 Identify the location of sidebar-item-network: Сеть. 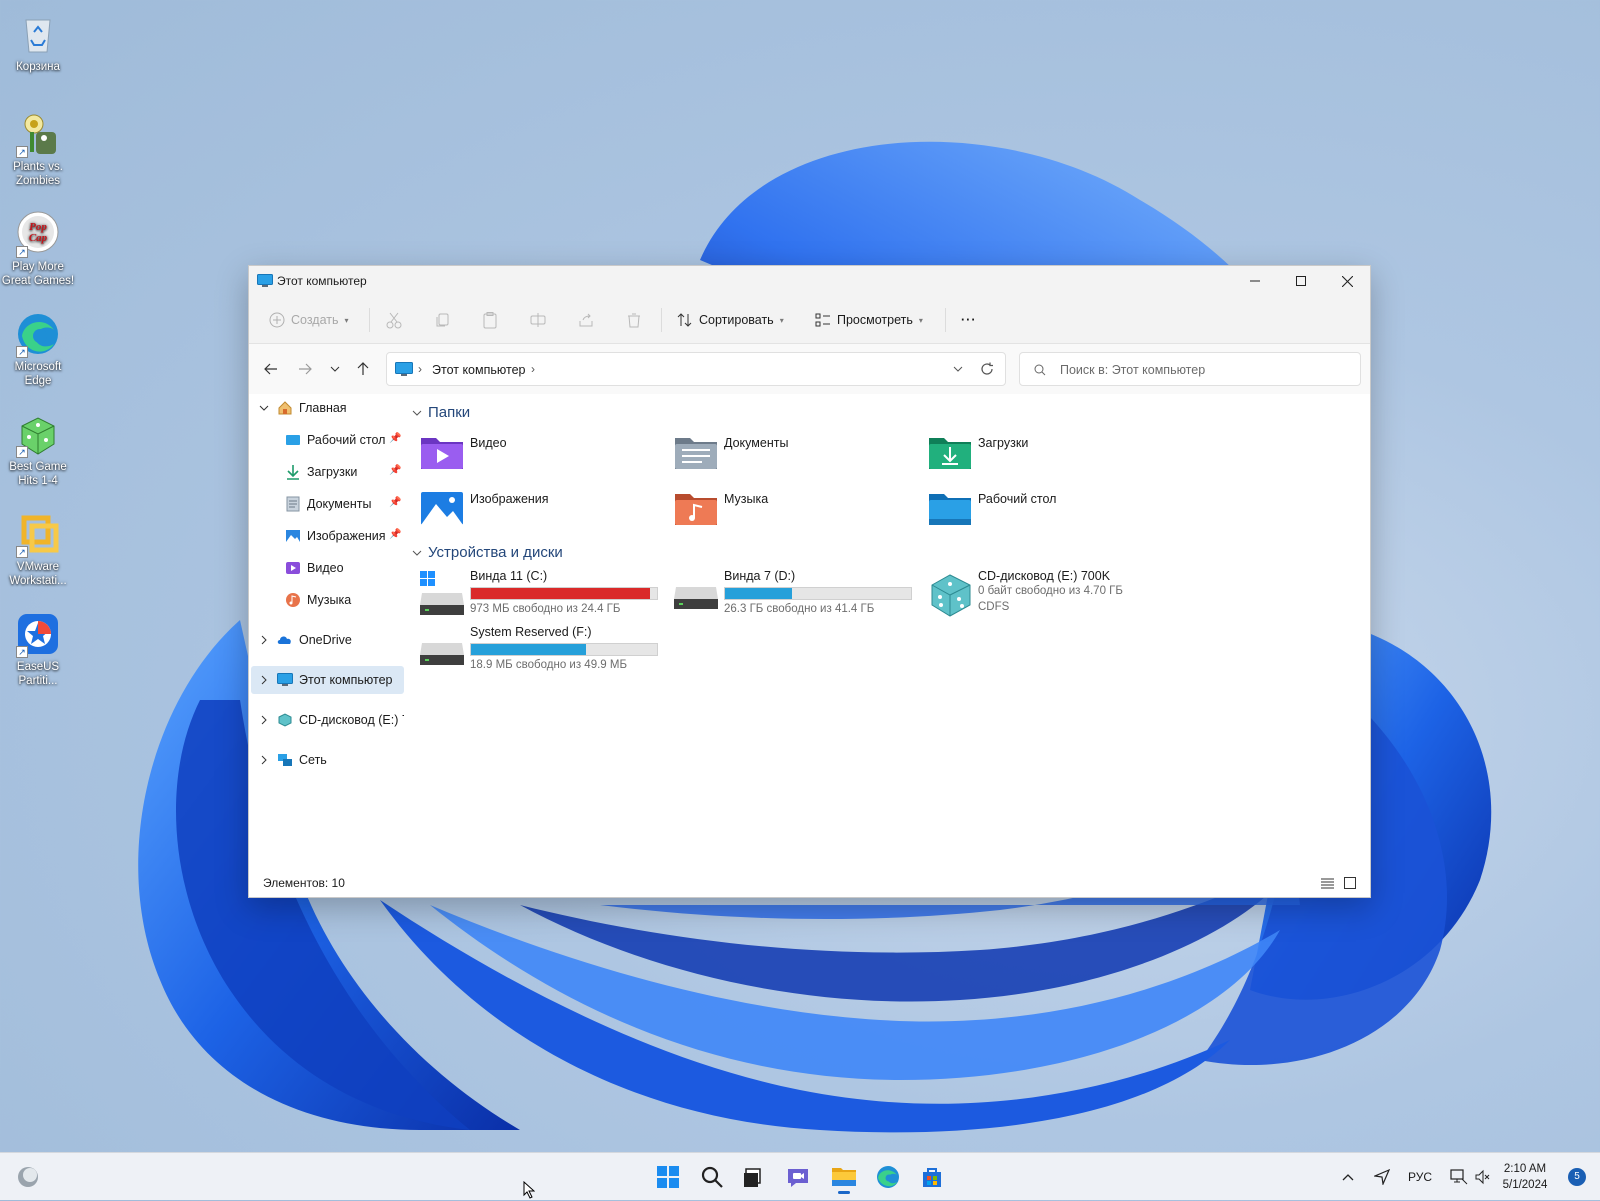
(327, 760).